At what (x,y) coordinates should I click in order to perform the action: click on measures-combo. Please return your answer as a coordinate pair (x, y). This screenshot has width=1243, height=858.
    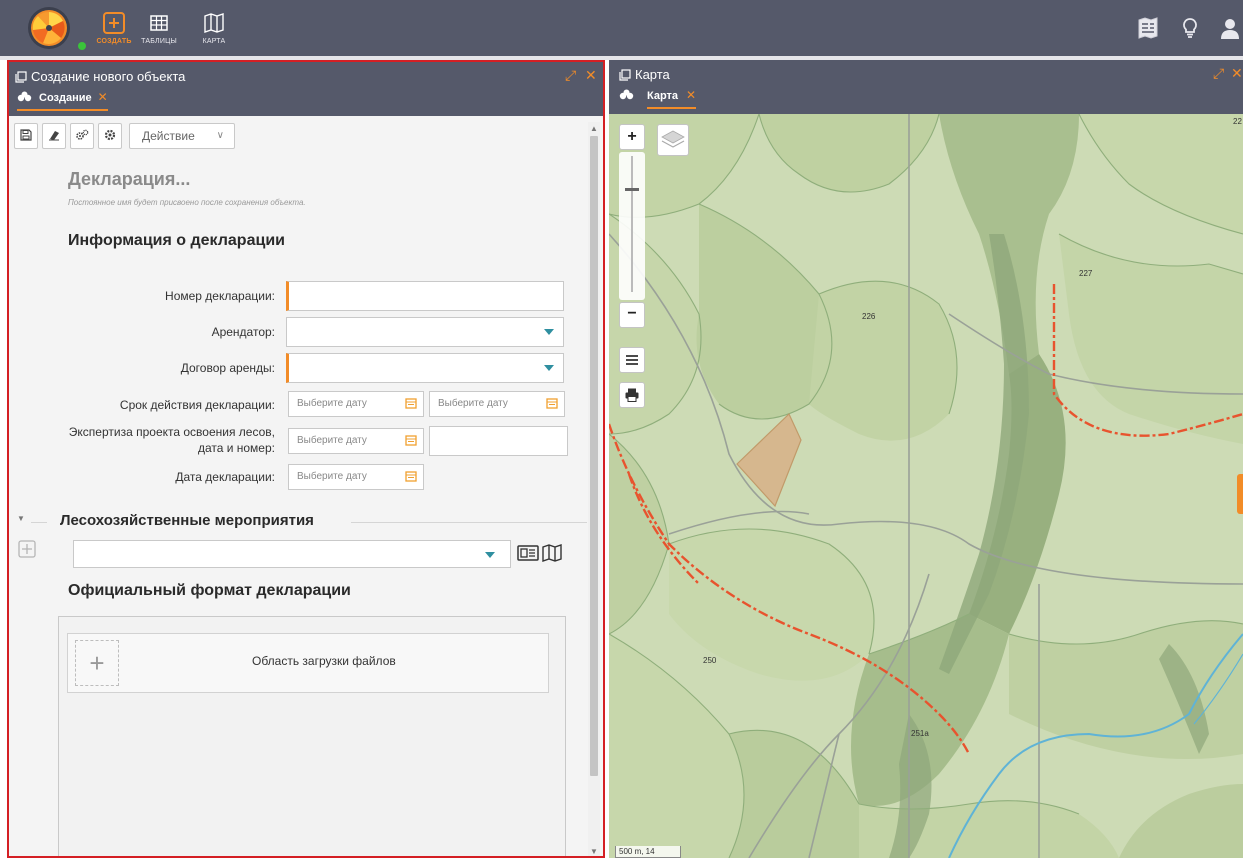
    Looking at the image, I should click on (292, 554).